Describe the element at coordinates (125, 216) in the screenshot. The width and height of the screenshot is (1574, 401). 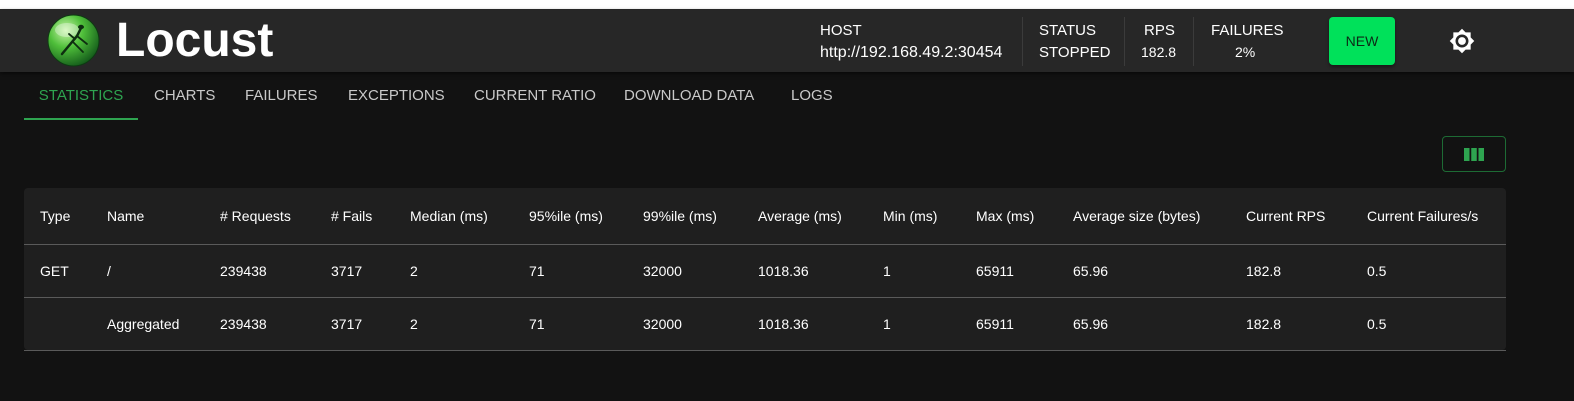
I see `column-header-name: Name` at that location.